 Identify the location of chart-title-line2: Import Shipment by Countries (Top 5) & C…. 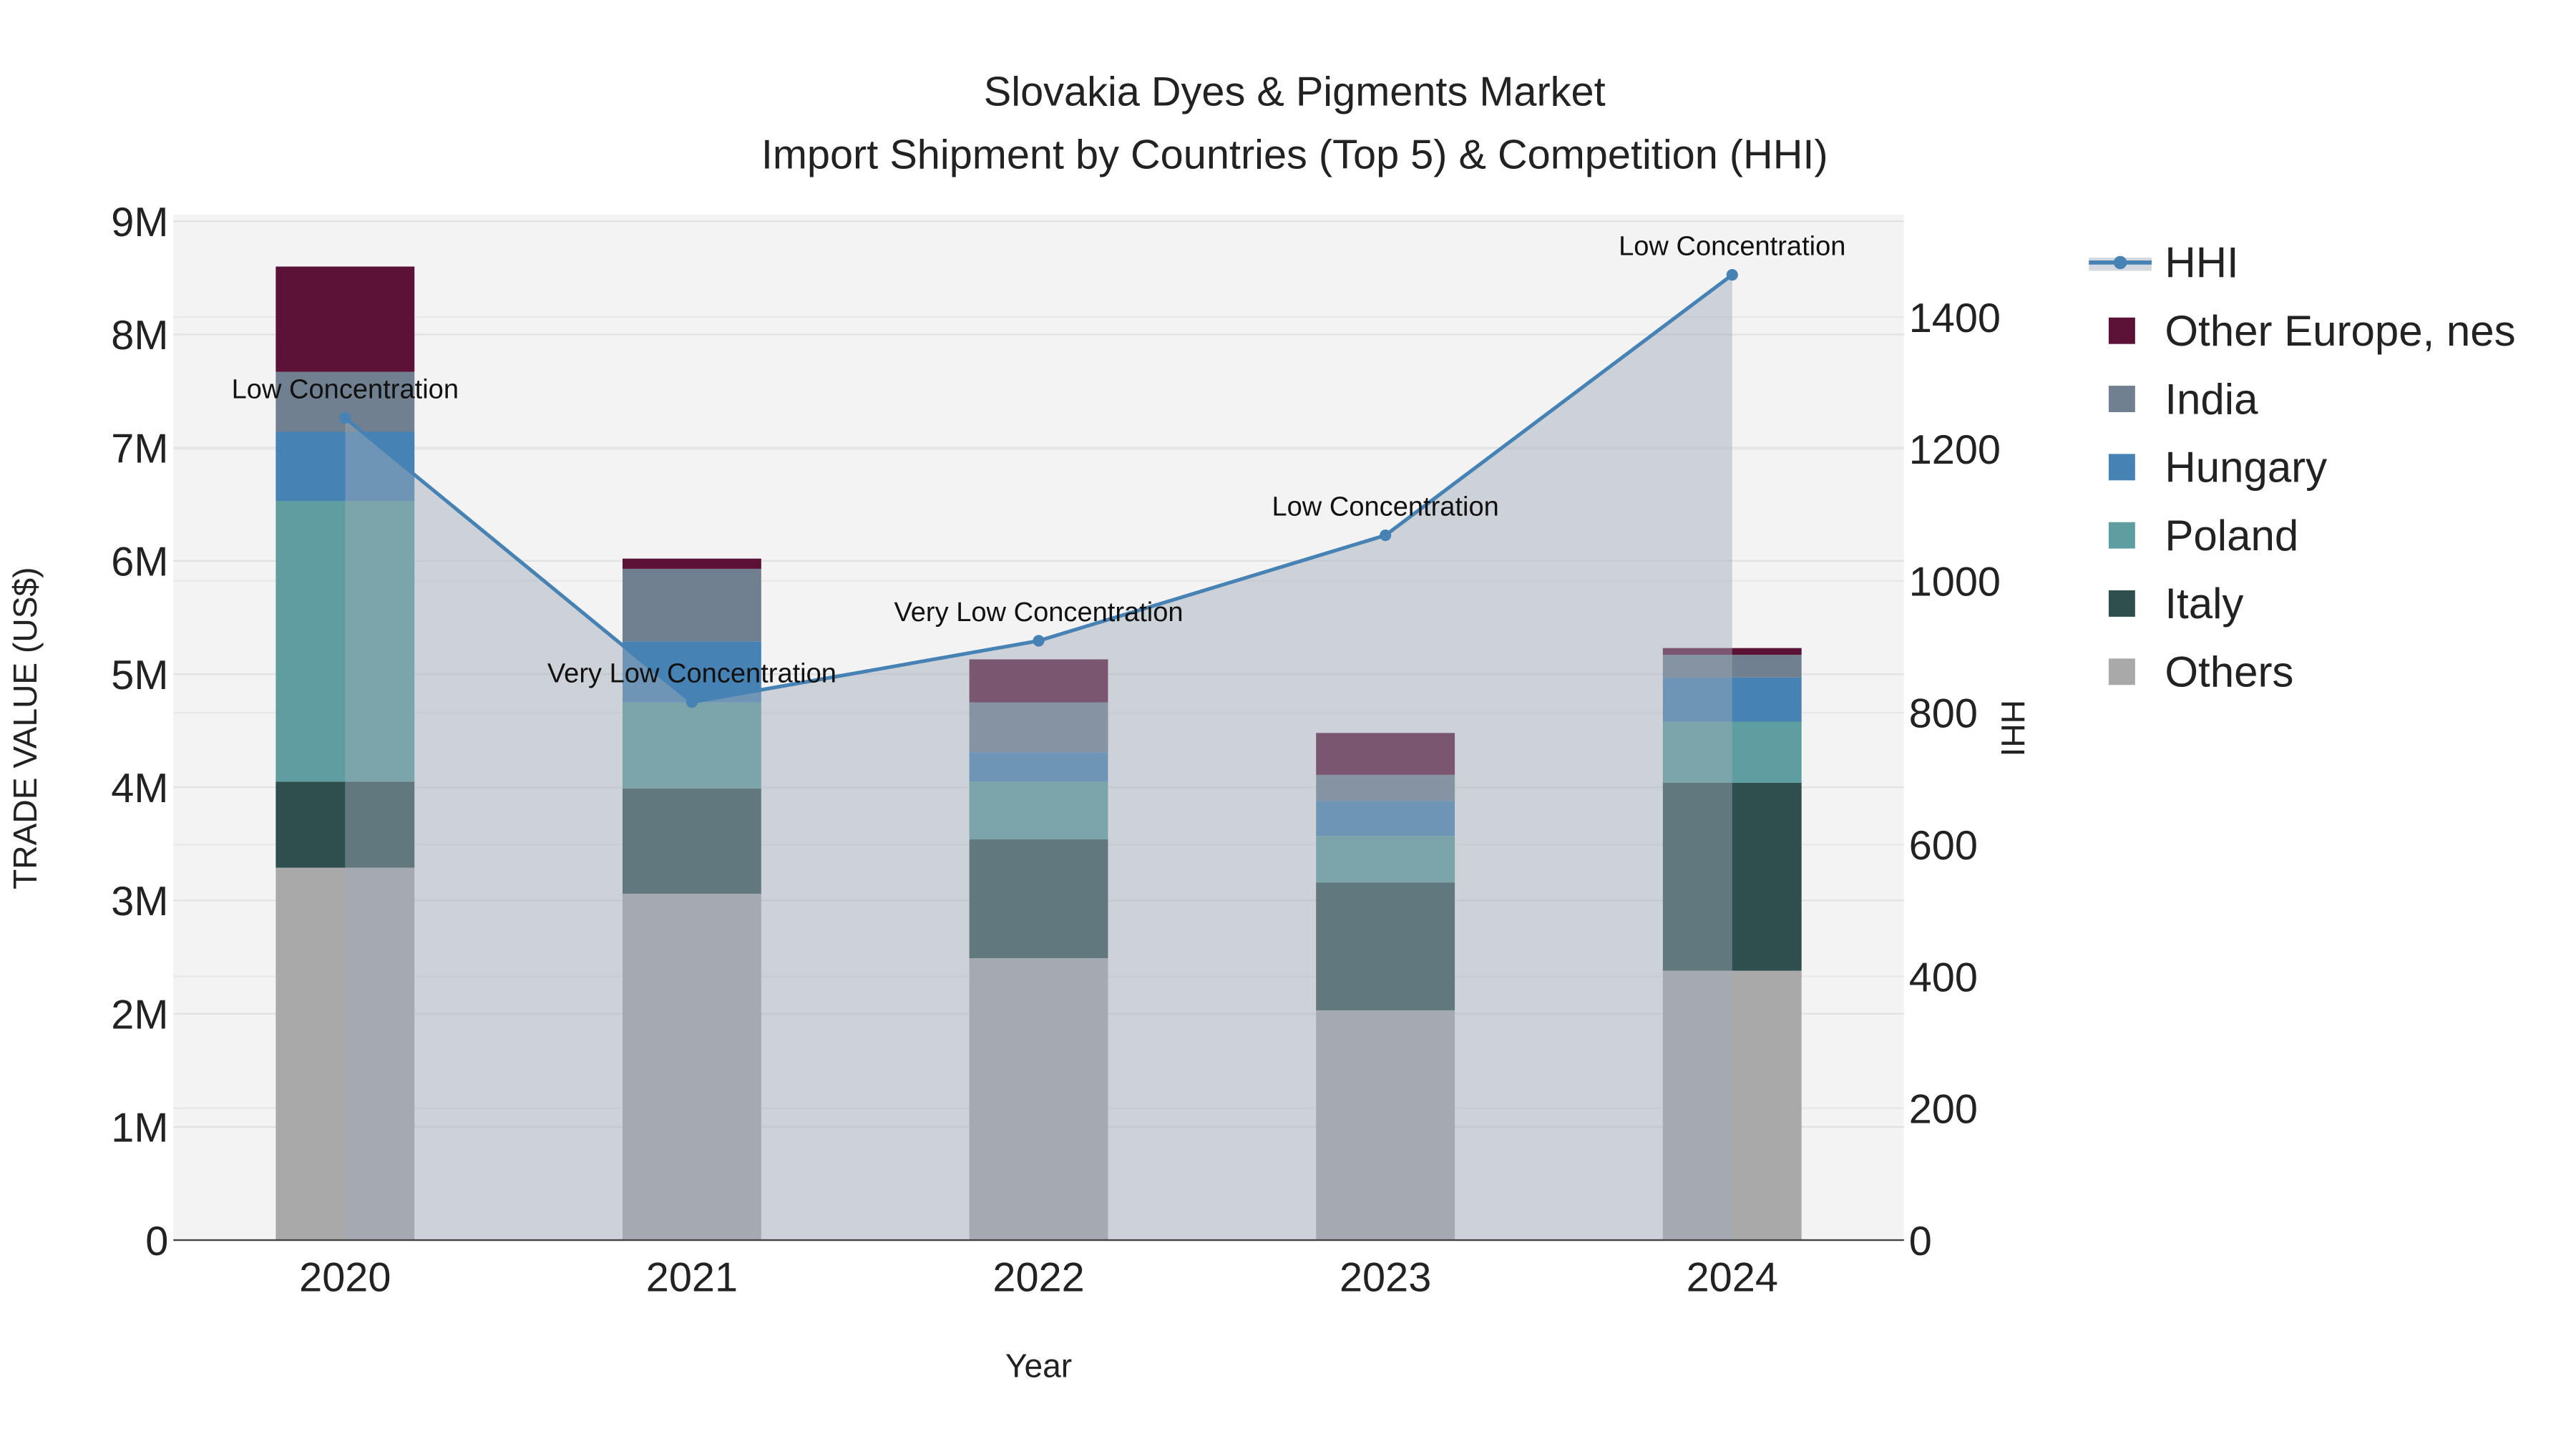
(1294, 154).